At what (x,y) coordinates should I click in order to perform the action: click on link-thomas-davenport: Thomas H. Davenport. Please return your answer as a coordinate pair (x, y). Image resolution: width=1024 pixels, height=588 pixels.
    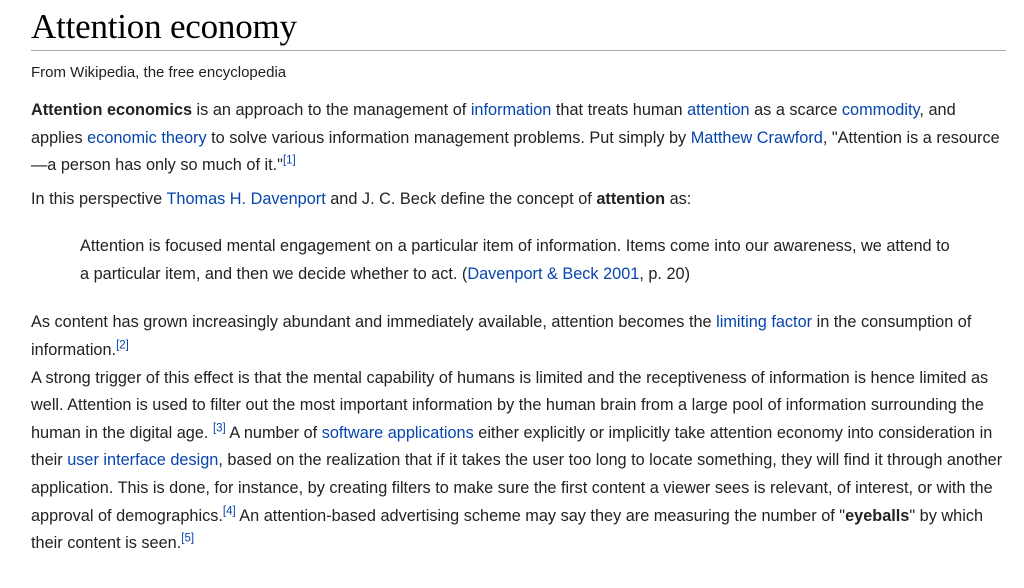
    Looking at the image, I should click on (245, 199).